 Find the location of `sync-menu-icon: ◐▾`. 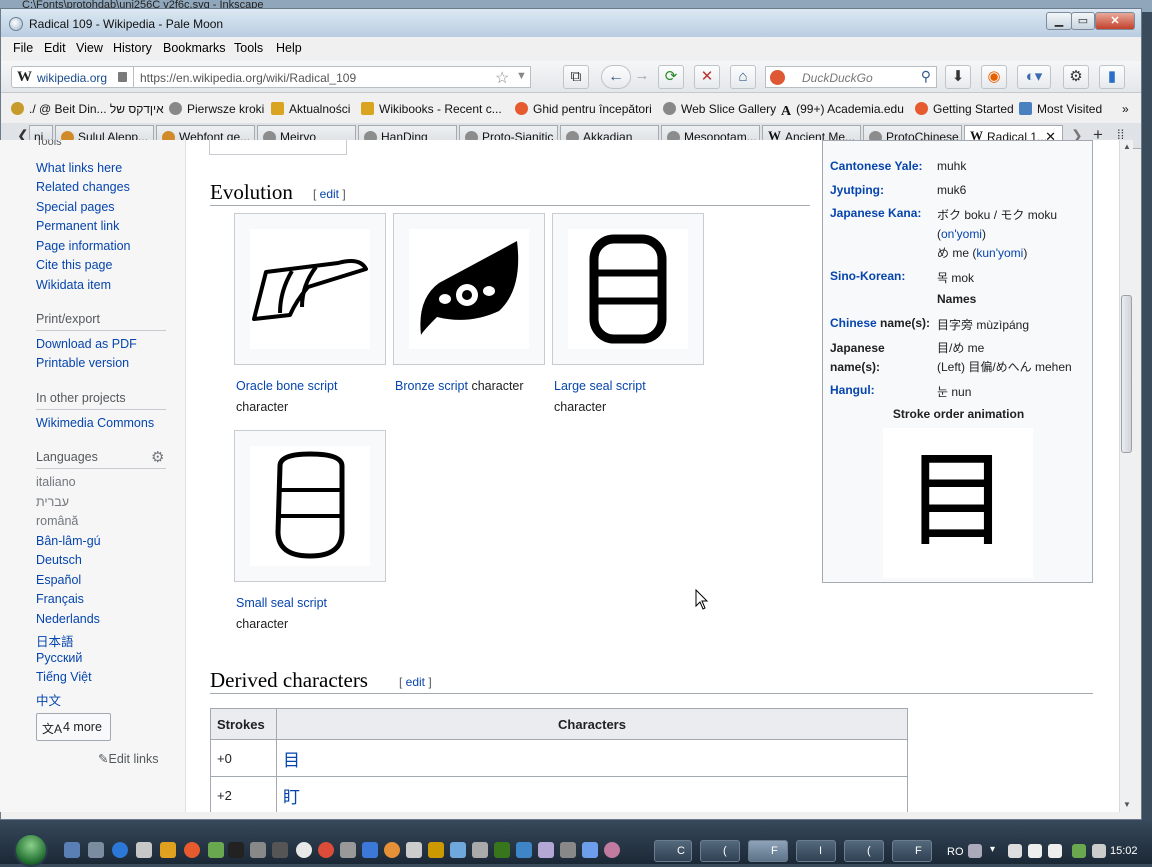

sync-menu-icon: ◐▾ is located at coordinates (1034, 77).